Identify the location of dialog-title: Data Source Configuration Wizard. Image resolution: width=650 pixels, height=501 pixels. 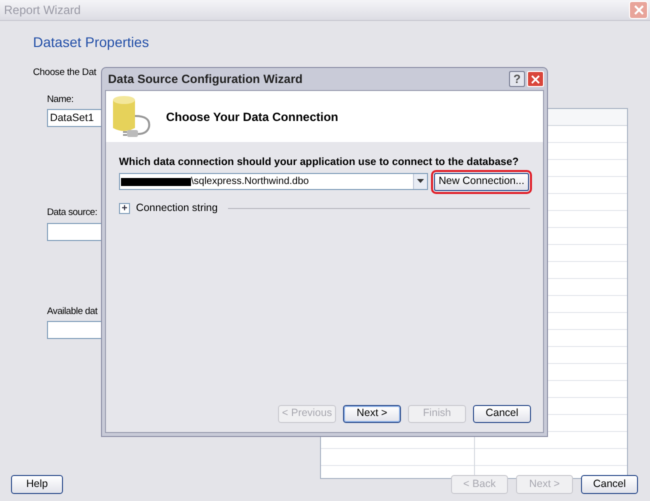
(205, 79).